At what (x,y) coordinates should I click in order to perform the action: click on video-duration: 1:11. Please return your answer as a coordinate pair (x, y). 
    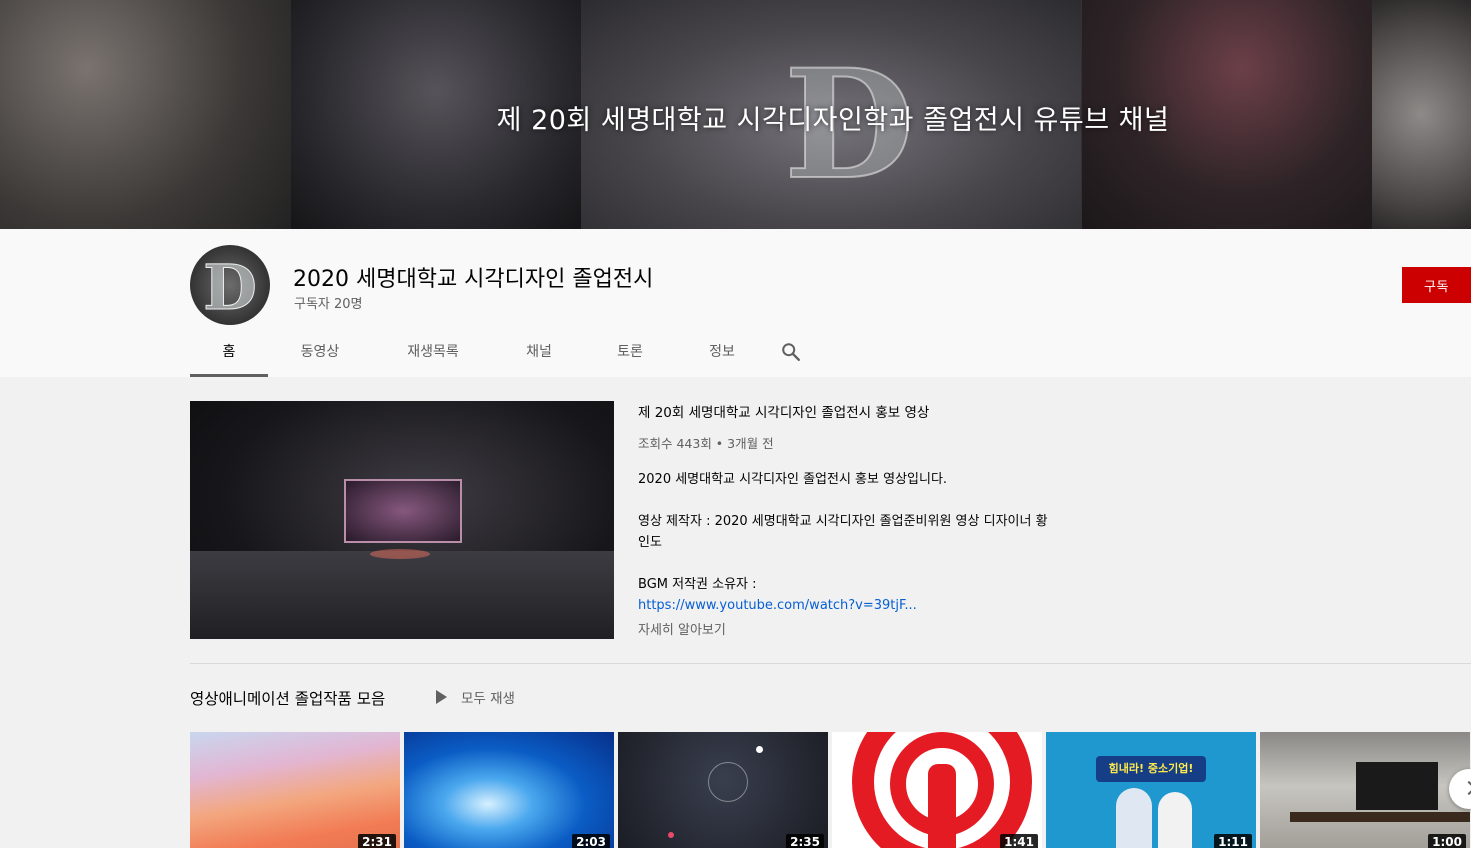
    Looking at the image, I should click on (1233, 841).